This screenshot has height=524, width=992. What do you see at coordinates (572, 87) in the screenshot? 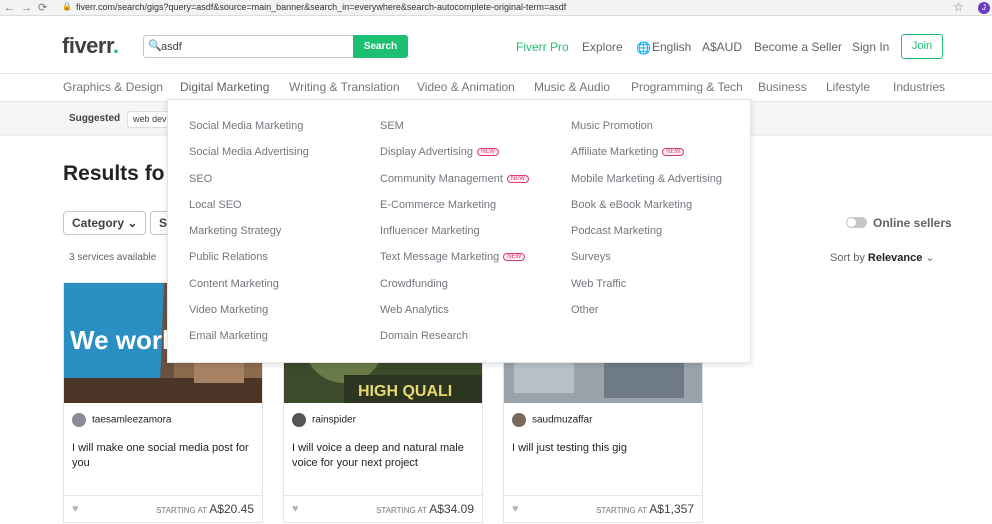
I see `category-music-audio: Music & Audio` at bounding box center [572, 87].